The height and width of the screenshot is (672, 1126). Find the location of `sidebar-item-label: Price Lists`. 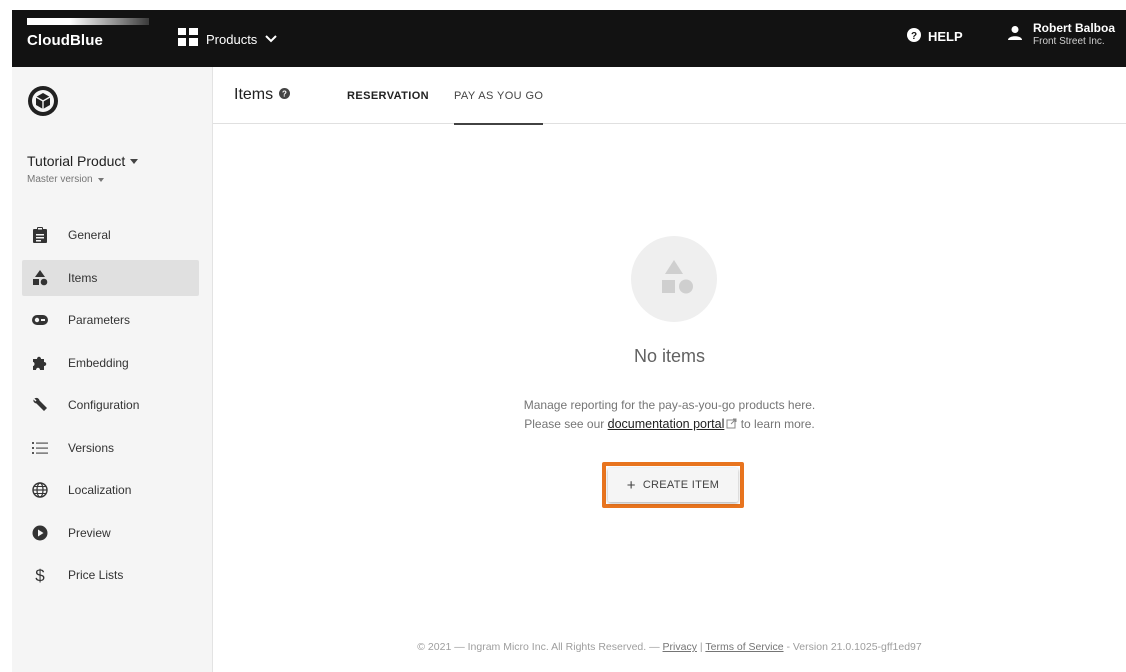

sidebar-item-label: Price Lists is located at coordinates (96, 575).